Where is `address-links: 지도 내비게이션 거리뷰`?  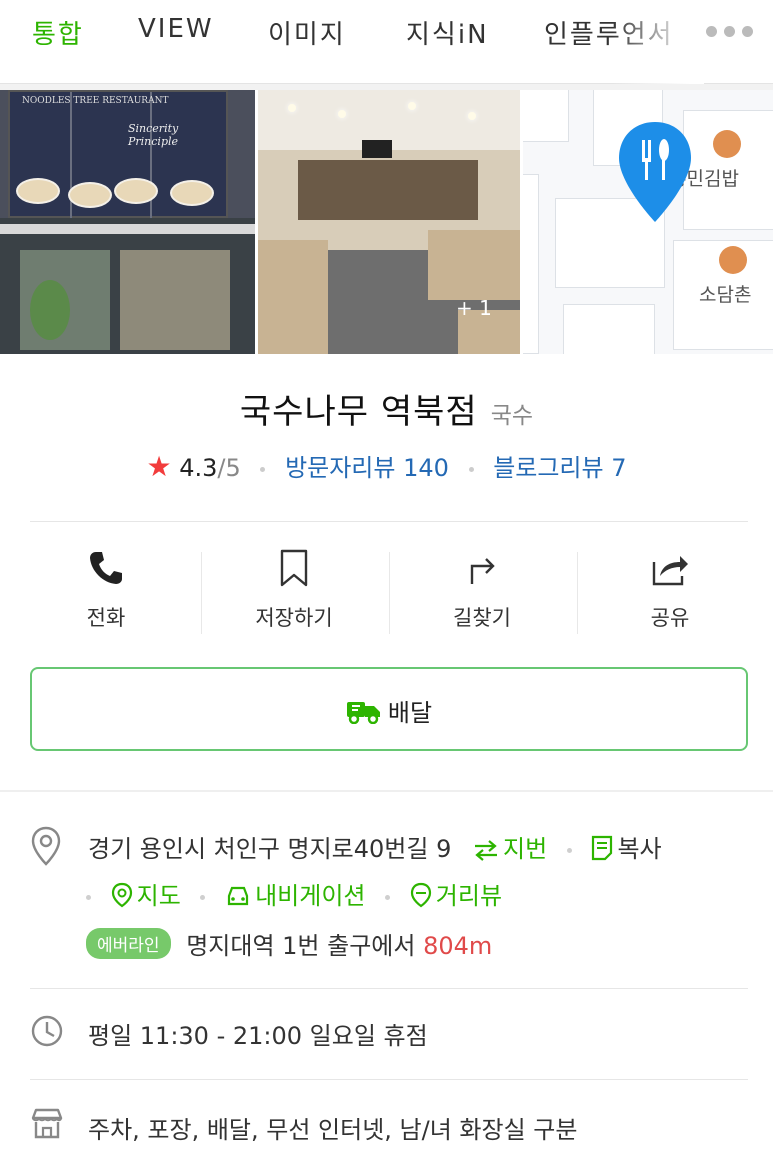
address-links: 지도 내비게이션 거리뷰 is located at coordinates (294, 893).